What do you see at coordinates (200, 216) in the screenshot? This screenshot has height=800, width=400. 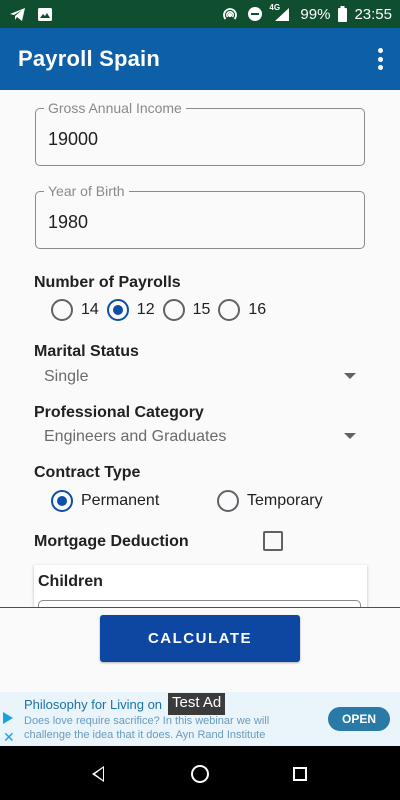 I see `year-of-birth-field: Year of Birth 1980` at bounding box center [200, 216].